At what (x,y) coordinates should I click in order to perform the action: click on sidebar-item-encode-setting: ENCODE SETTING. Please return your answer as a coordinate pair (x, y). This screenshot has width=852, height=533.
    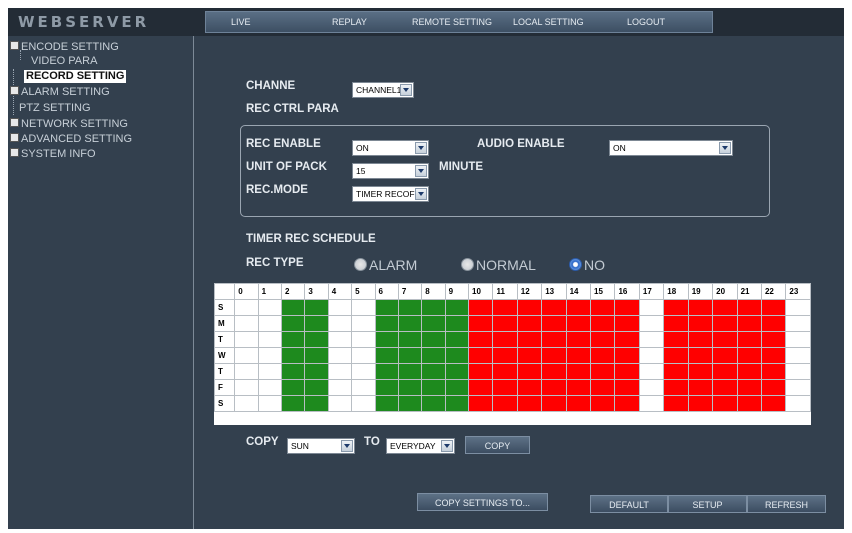
    Looking at the image, I should click on (64, 47).